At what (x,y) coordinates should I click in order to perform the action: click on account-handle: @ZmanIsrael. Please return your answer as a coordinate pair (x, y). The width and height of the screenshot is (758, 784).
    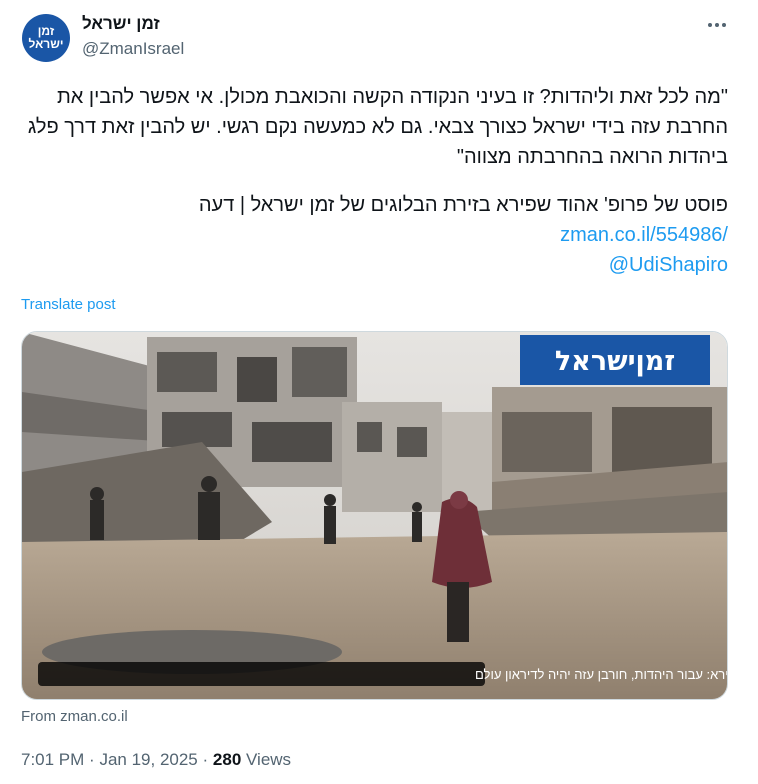
    Looking at the image, I should click on (133, 49).